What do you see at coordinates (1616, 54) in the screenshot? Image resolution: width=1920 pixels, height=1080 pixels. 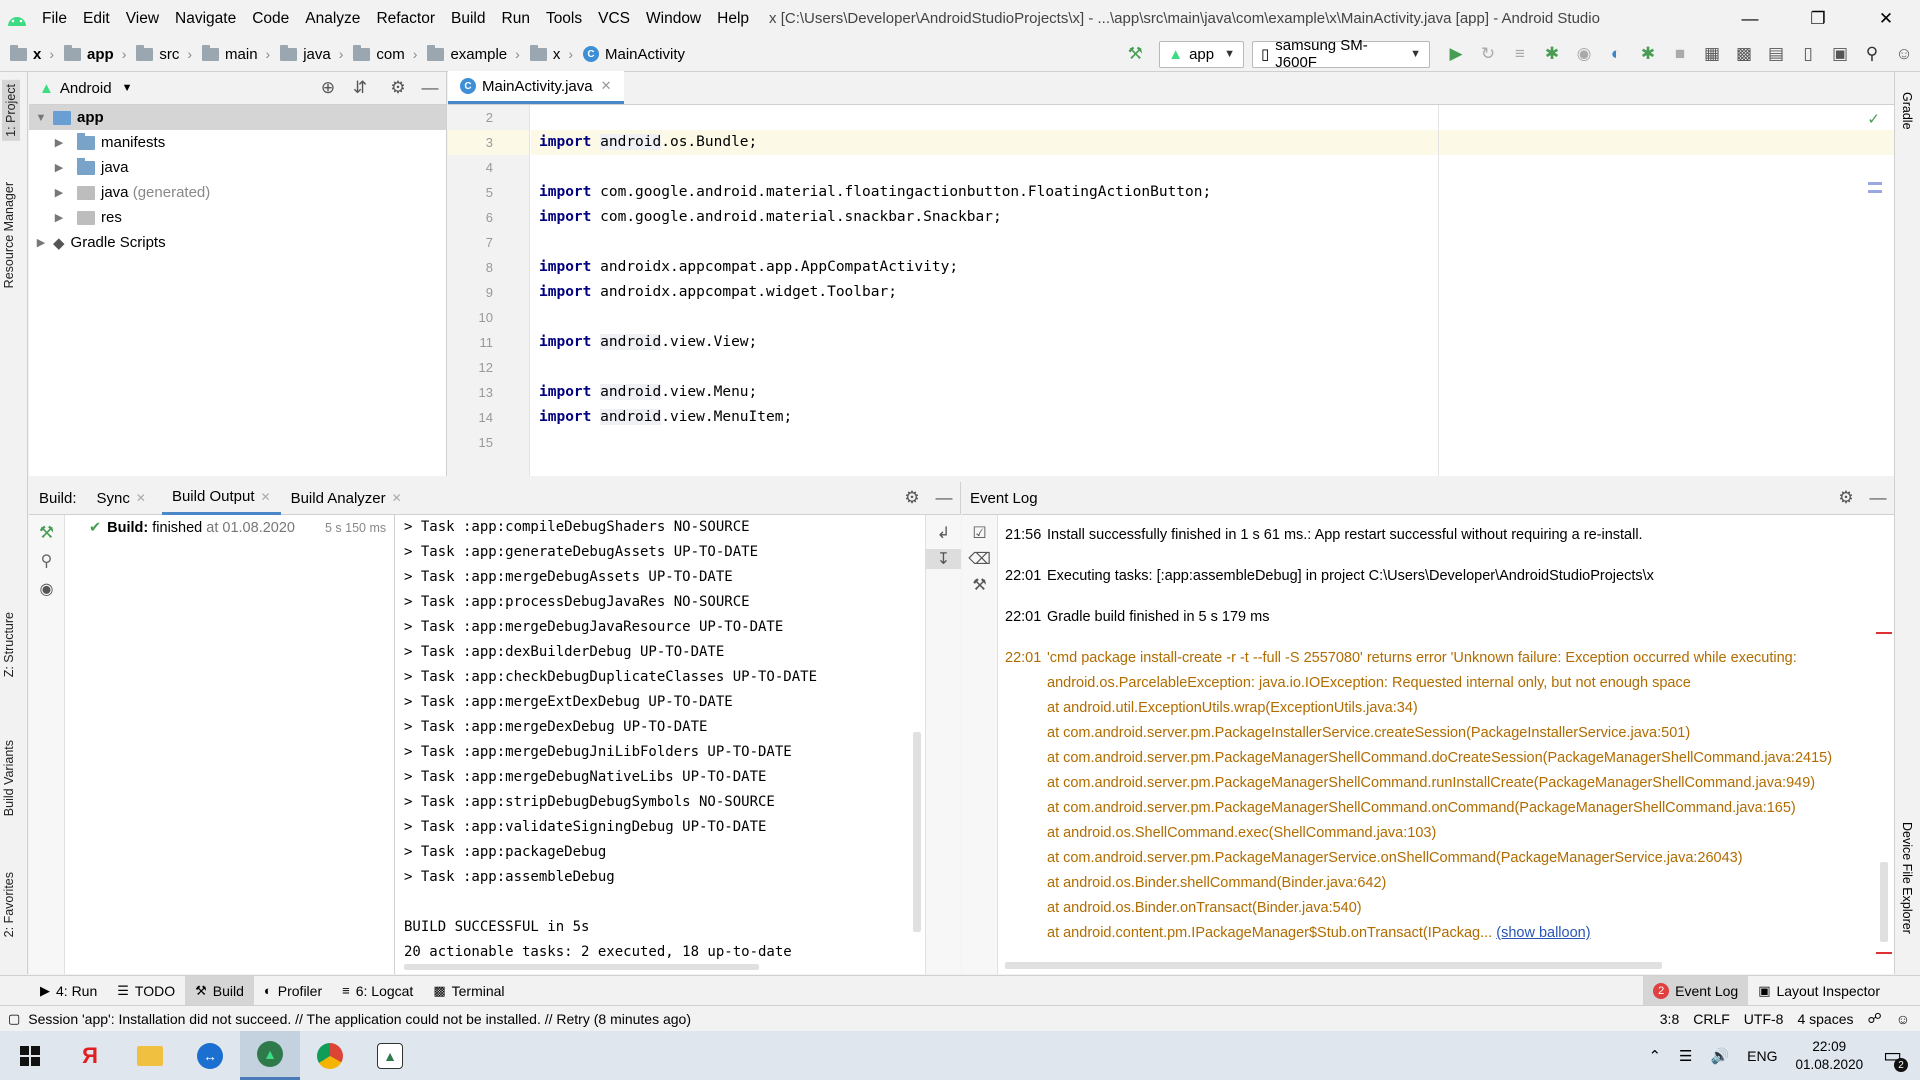 I see `profile-icon: ◐` at bounding box center [1616, 54].